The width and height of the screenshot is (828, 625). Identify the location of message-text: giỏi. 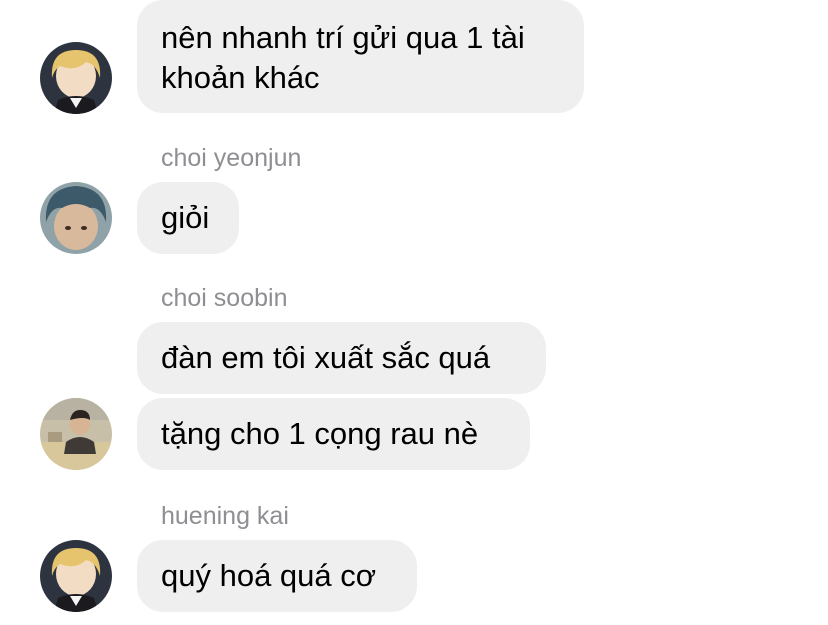
(185, 217).